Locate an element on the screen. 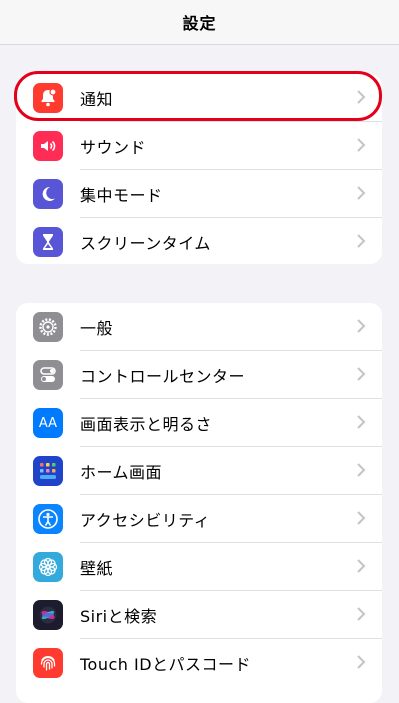 The height and width of the screenshot is (703, 399). row-screen-time: スクリーンタイム is located at coordinates (199, 241).